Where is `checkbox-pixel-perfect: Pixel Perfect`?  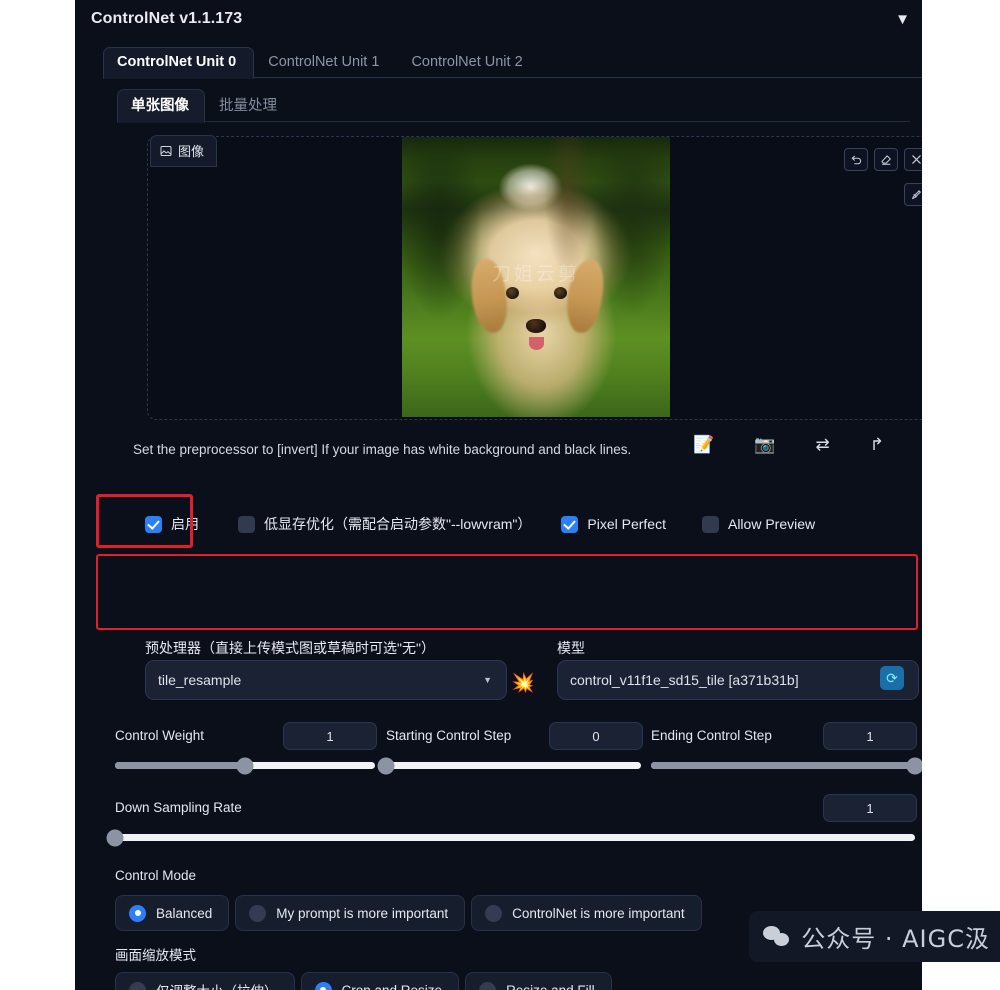
checkbox-pixel-perfect: Pixel Perfect is located at coordinates (613, 524).